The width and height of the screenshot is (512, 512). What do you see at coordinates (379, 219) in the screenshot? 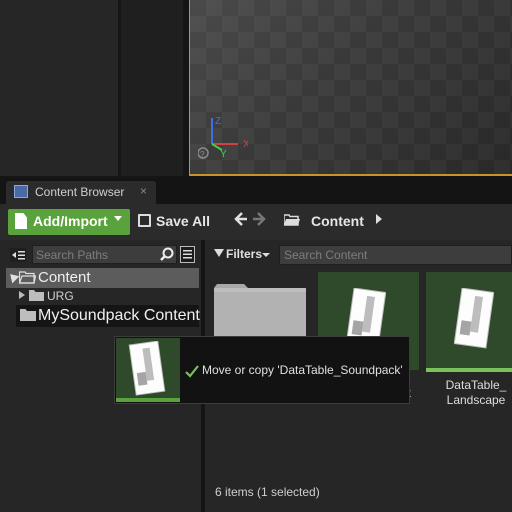
I see `breadcrumb-chevron-icon` at bounding box center [379, 219].